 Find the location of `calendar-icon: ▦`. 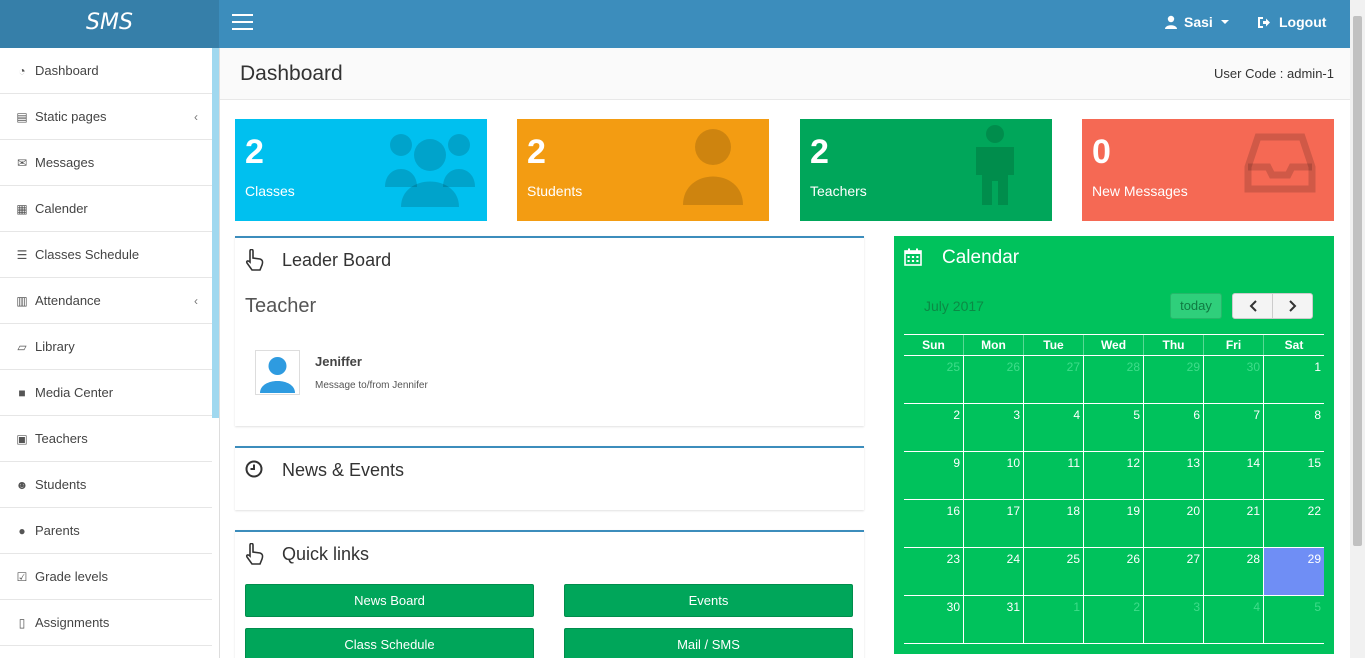

calendar-icon: ▦ is located at coordinates (22, 208).